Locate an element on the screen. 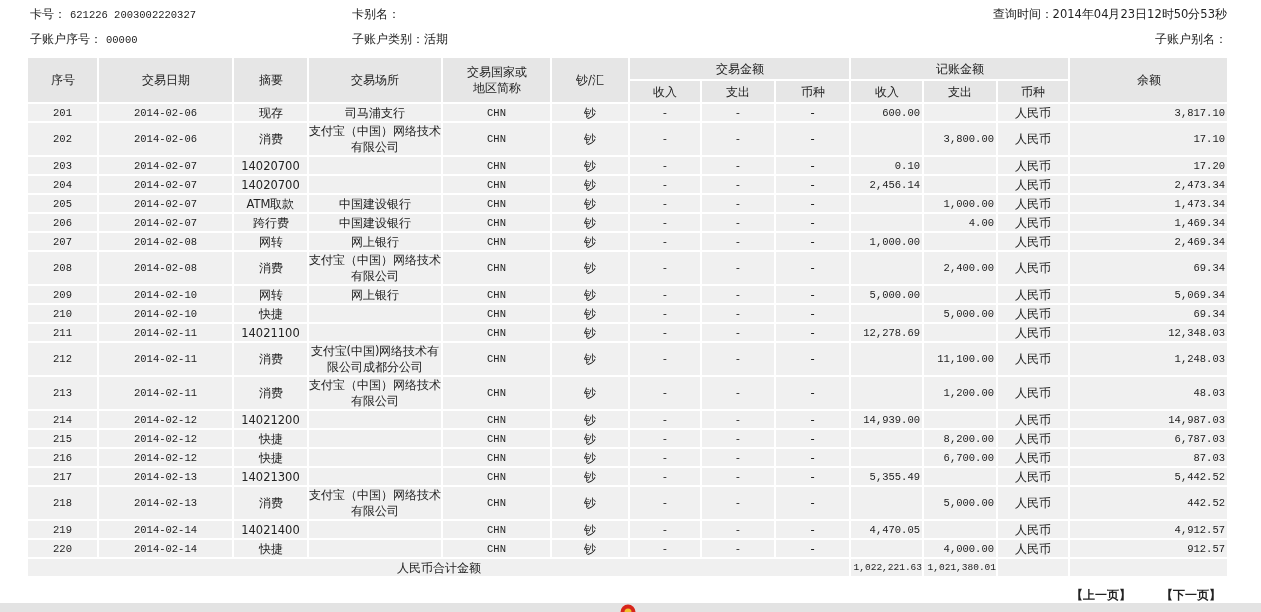 This screenshot has width=1261, height=612. table-cell: 现存 is located at coordinates (270, 112).